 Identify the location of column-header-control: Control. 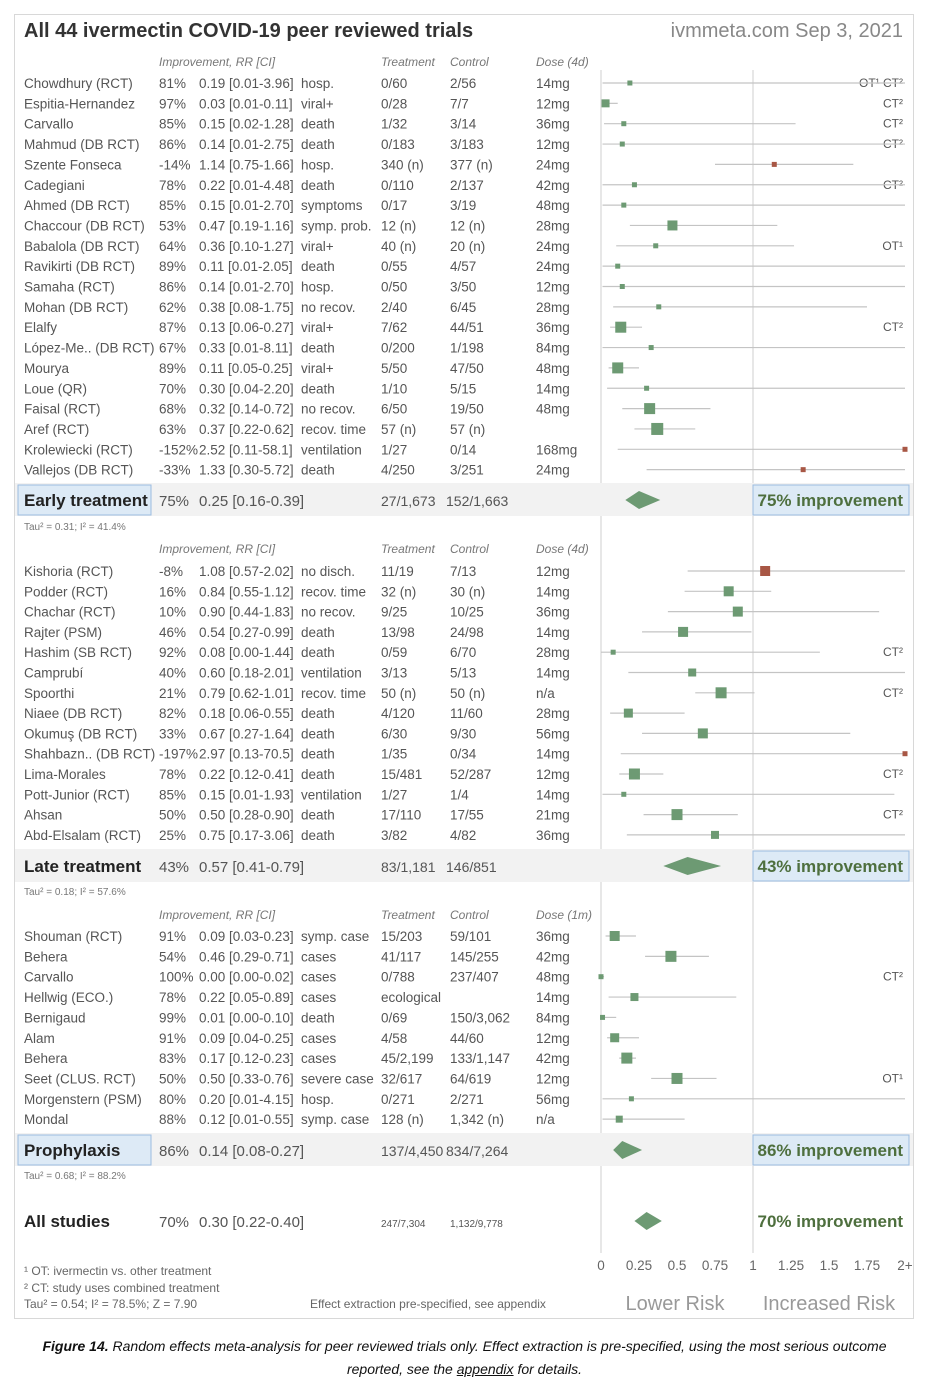
(469, 549).